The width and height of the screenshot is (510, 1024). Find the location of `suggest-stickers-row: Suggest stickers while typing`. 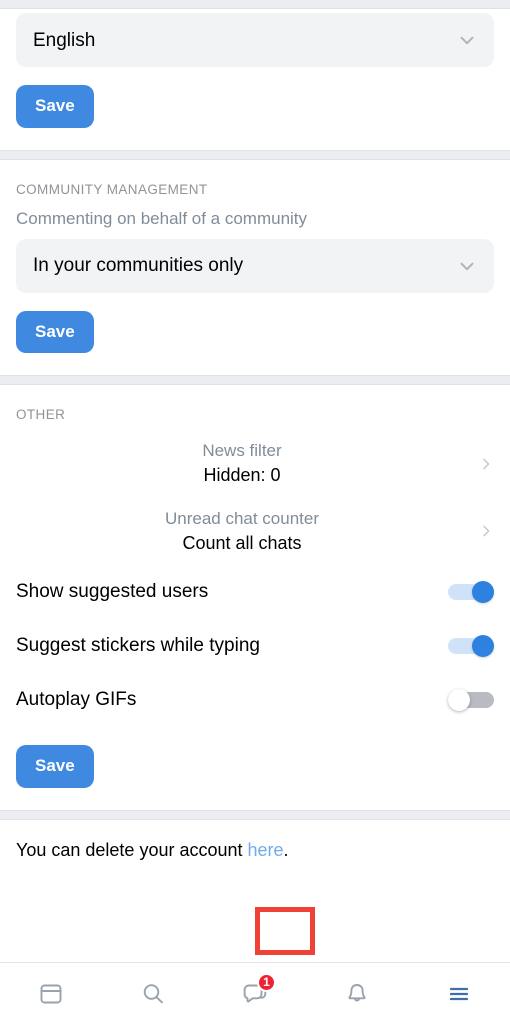

suggest-stickers-row: Suggest stickers while typing is located at coordinates (255, 646).